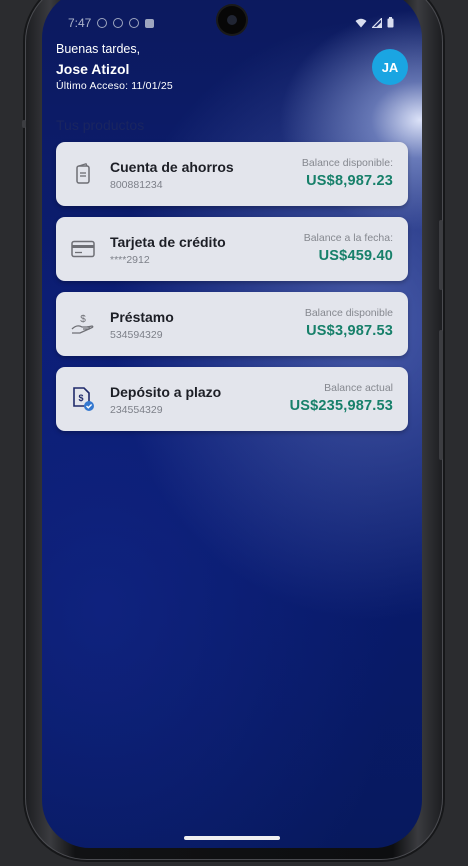 The image size is (468, 866). I want to click on balance-label: Balance disponible, so click(348, 313).